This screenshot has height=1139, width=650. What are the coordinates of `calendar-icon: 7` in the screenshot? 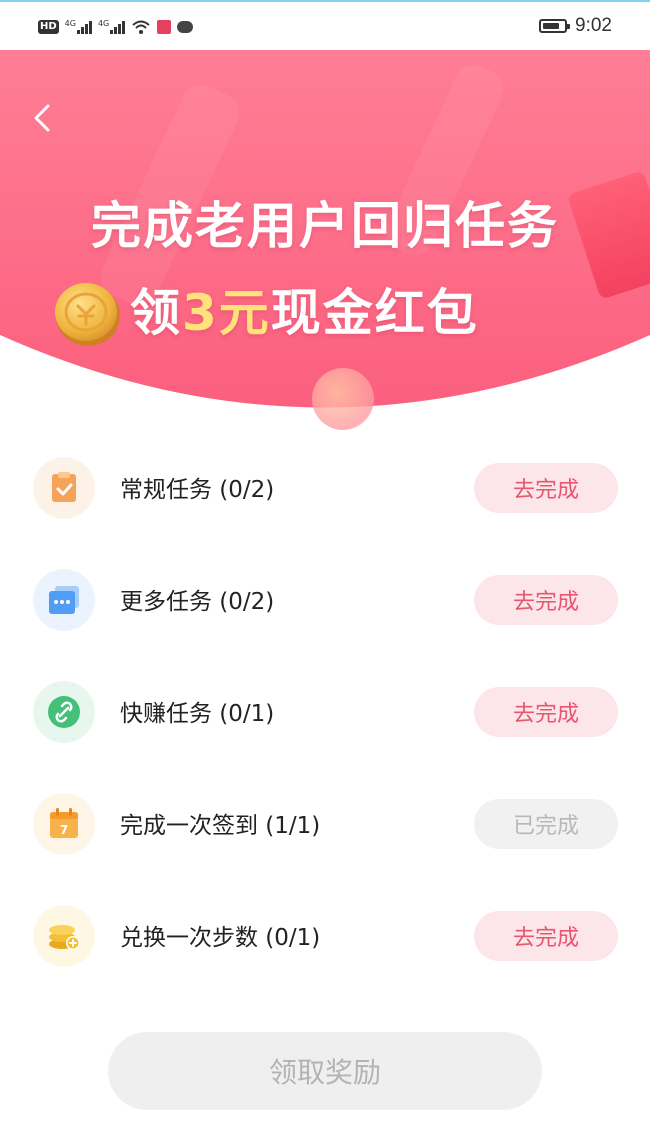 It's located at (64, 823).